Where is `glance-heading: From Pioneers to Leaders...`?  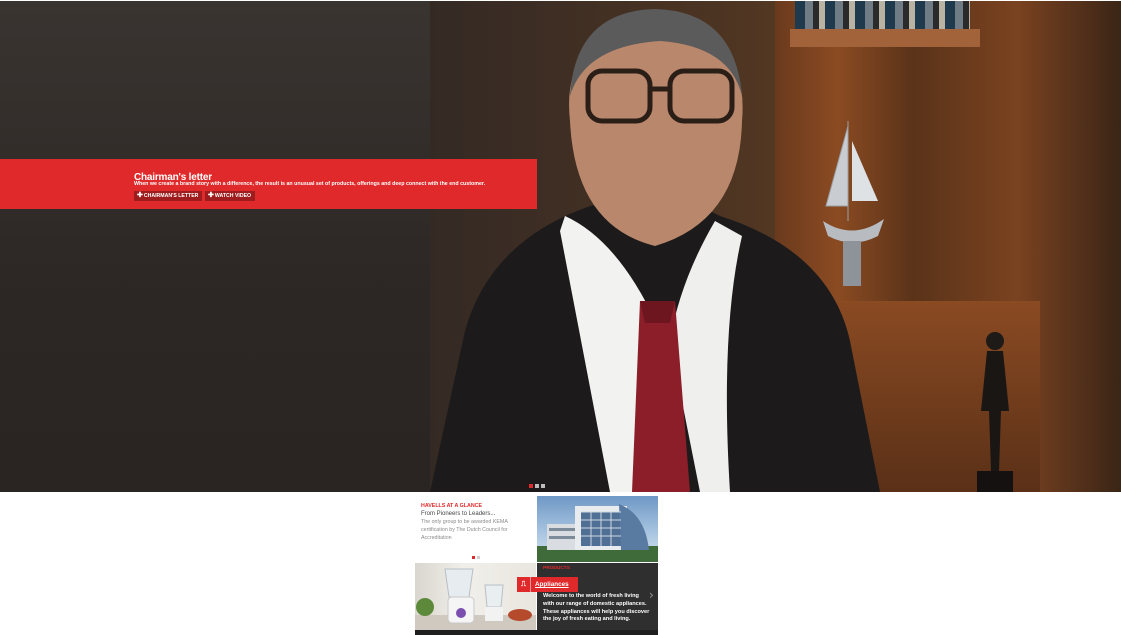
glance-heading: From Pioneers to Leaders... is located at coordinates (458, 514).